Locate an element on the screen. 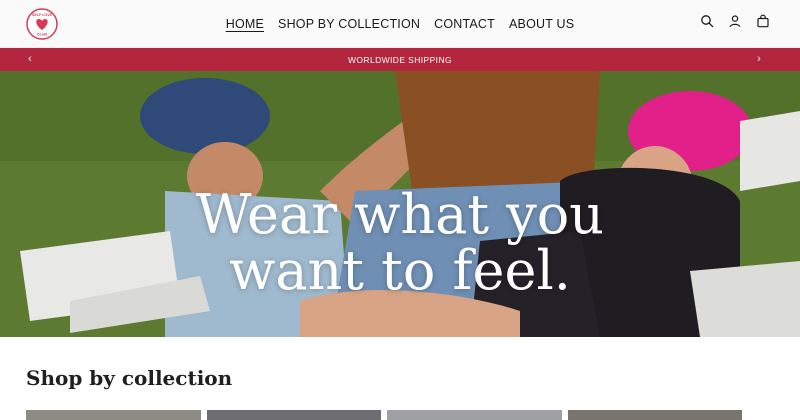  nav-contact: CONTACT is located at coordinates (464, 24).